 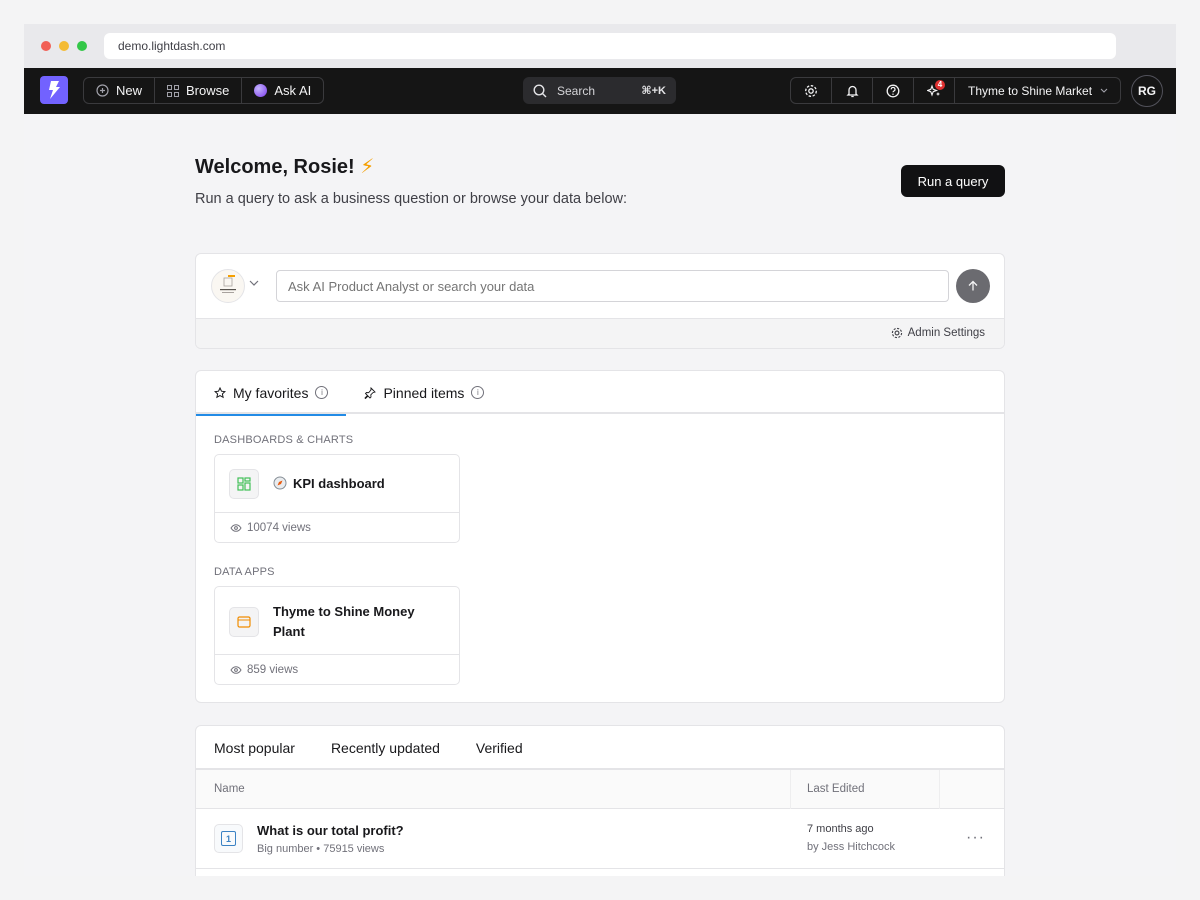 I want to click on agent-avatar, so click(x=228, y=286).